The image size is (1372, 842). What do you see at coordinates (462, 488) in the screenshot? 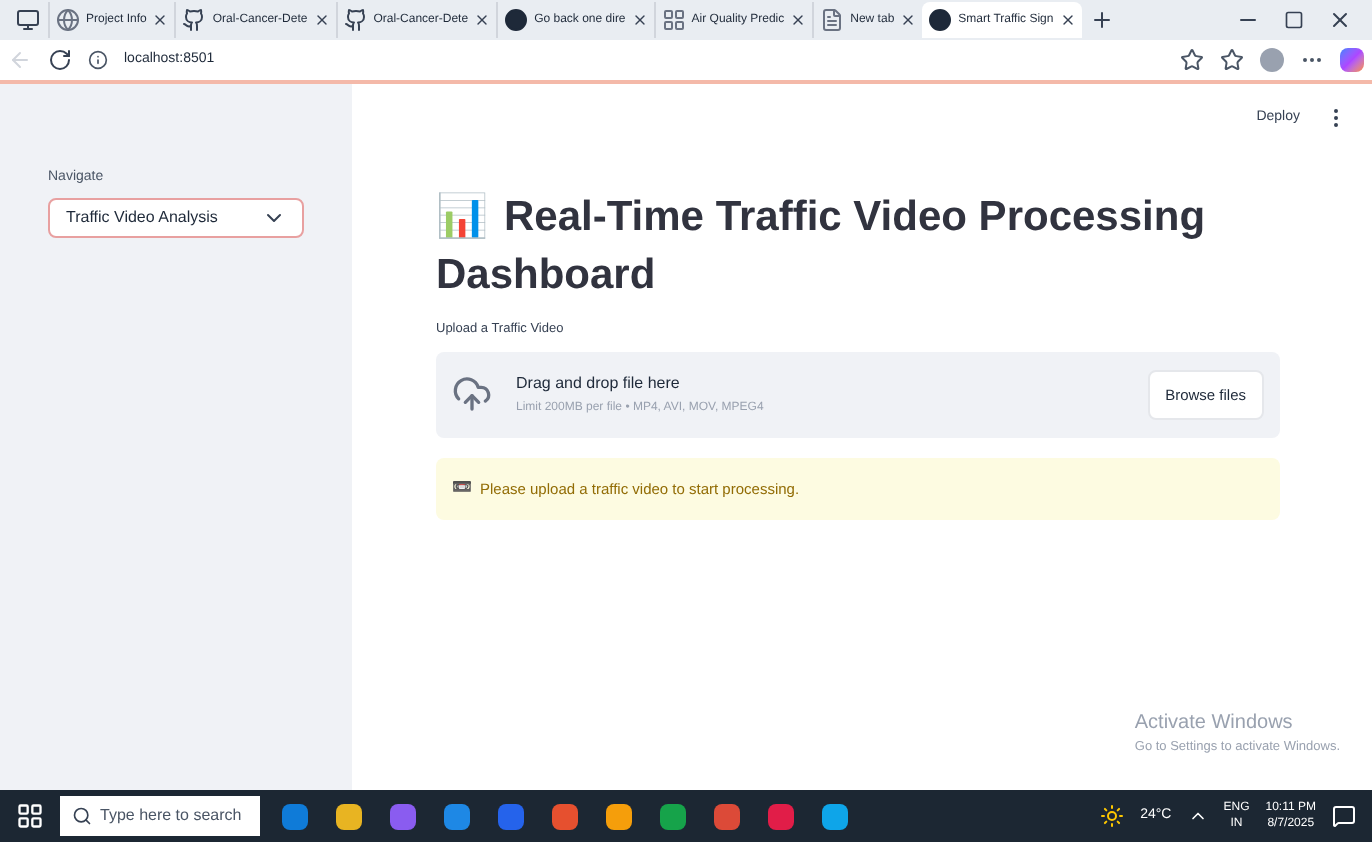
I see `alert-icon-text: 📼` at bounding box center [462, 488].